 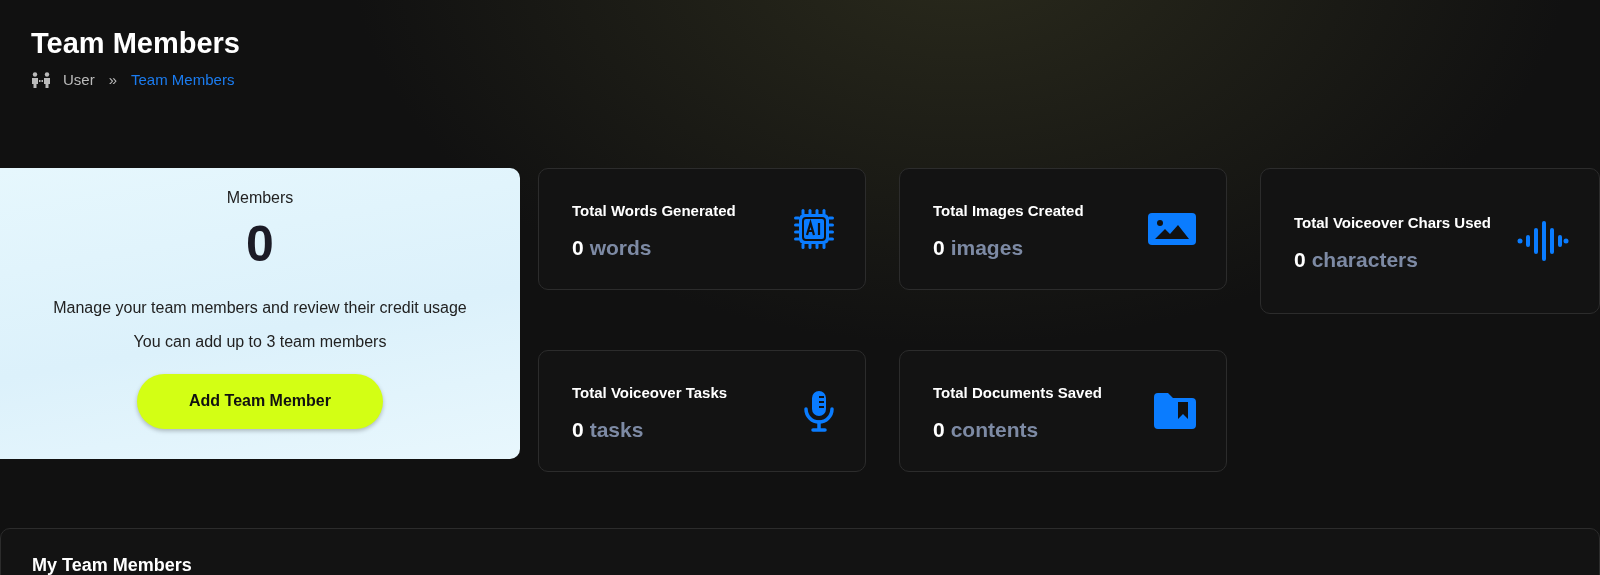 I want to click on stat-unit: tasks, so click(x=616, y=429).